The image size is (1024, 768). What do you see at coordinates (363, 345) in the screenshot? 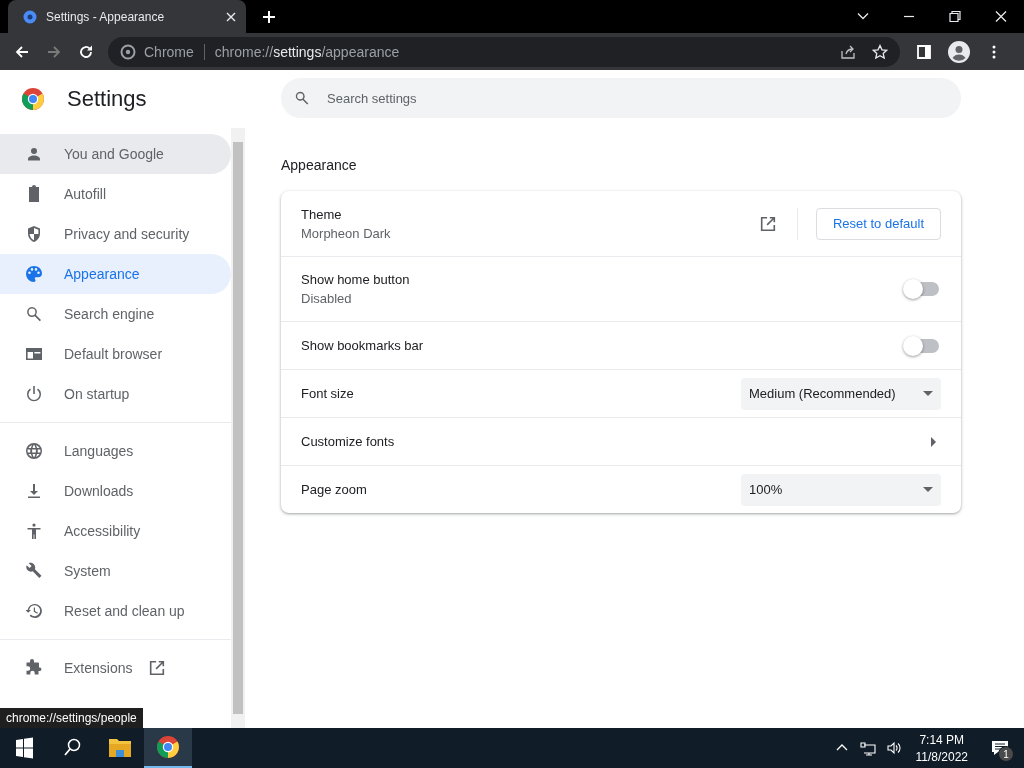
I see `setting-label: Show bookmarks bar` at bounding box center [363, 345].